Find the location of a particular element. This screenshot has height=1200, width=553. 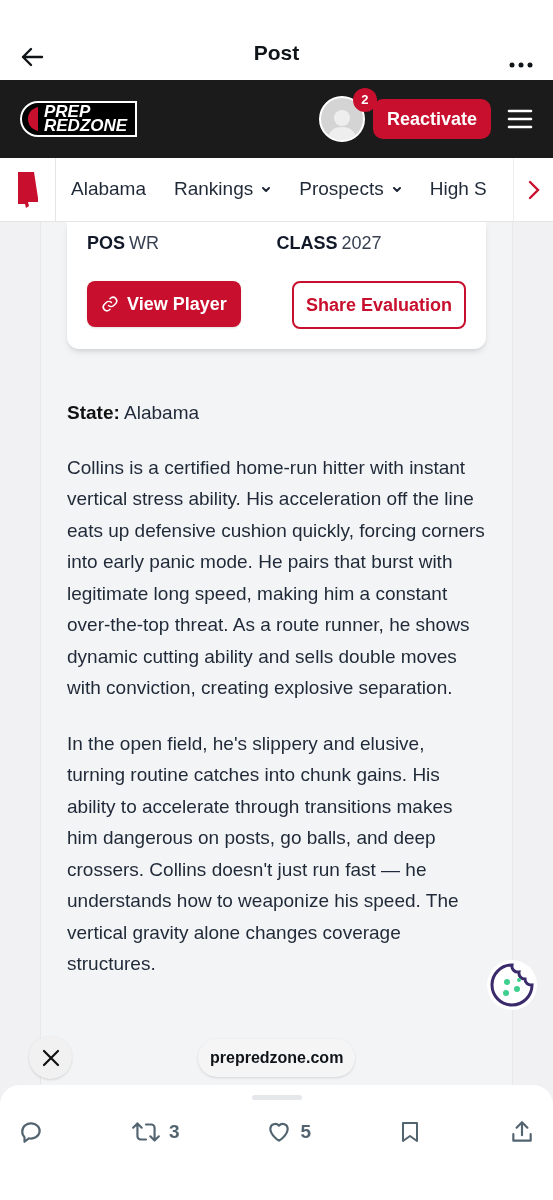

post-title: Post is located at coordinates (276, 52).